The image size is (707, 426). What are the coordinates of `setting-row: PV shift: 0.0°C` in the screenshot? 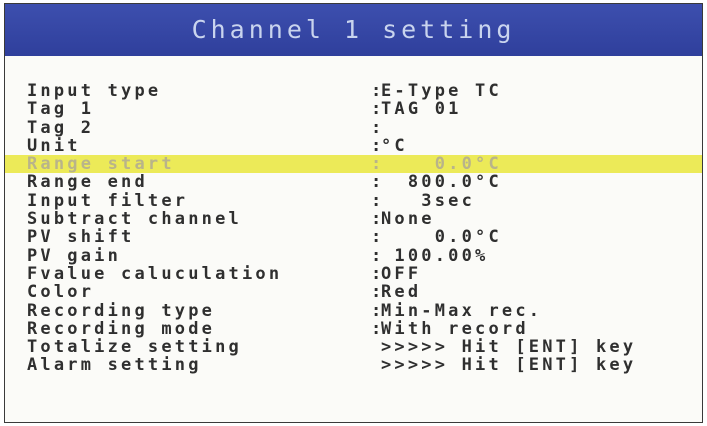 It's located at (353, 237).